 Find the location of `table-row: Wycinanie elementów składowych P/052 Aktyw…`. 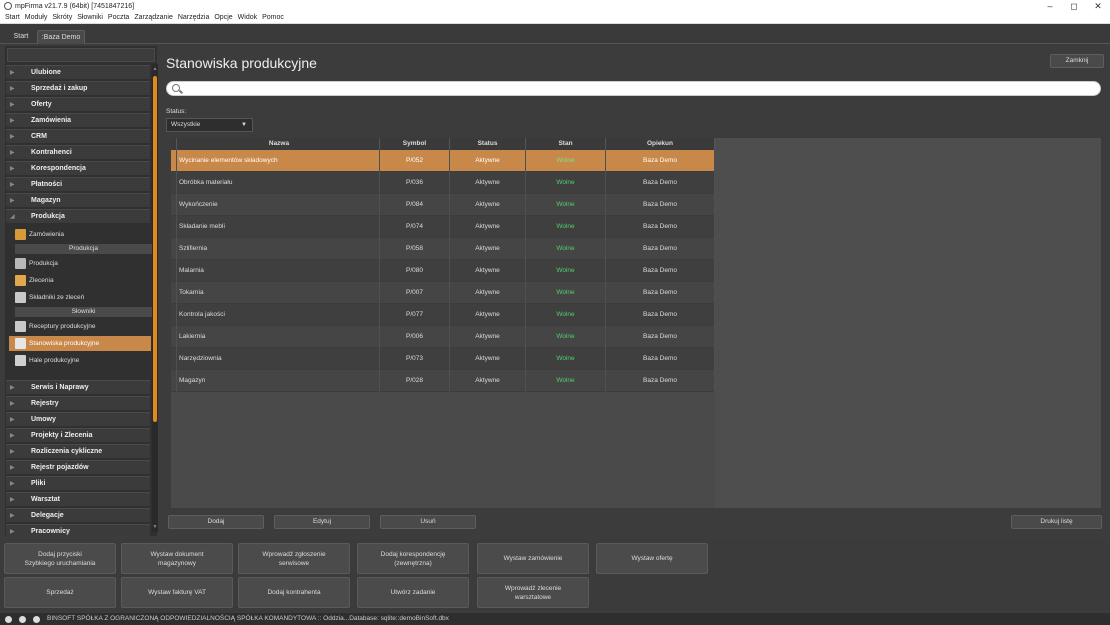

table-row: Wycinanie elementów składowych P/052 Aktyw… is located at coordinates (443, 161).